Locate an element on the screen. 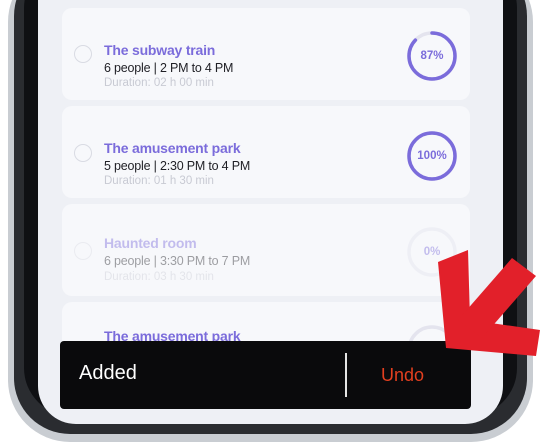 The width and height of the screenshot is (541, 448). progress-percent: 0% is located at coordinates (432, 252).